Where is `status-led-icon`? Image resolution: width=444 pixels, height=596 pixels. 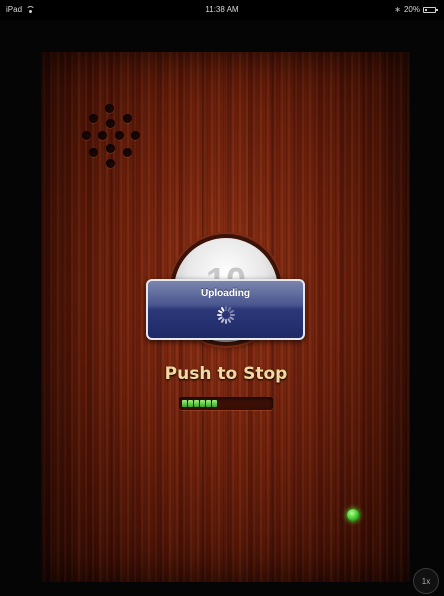 status-led-icon is located at coordinates (353, 515).